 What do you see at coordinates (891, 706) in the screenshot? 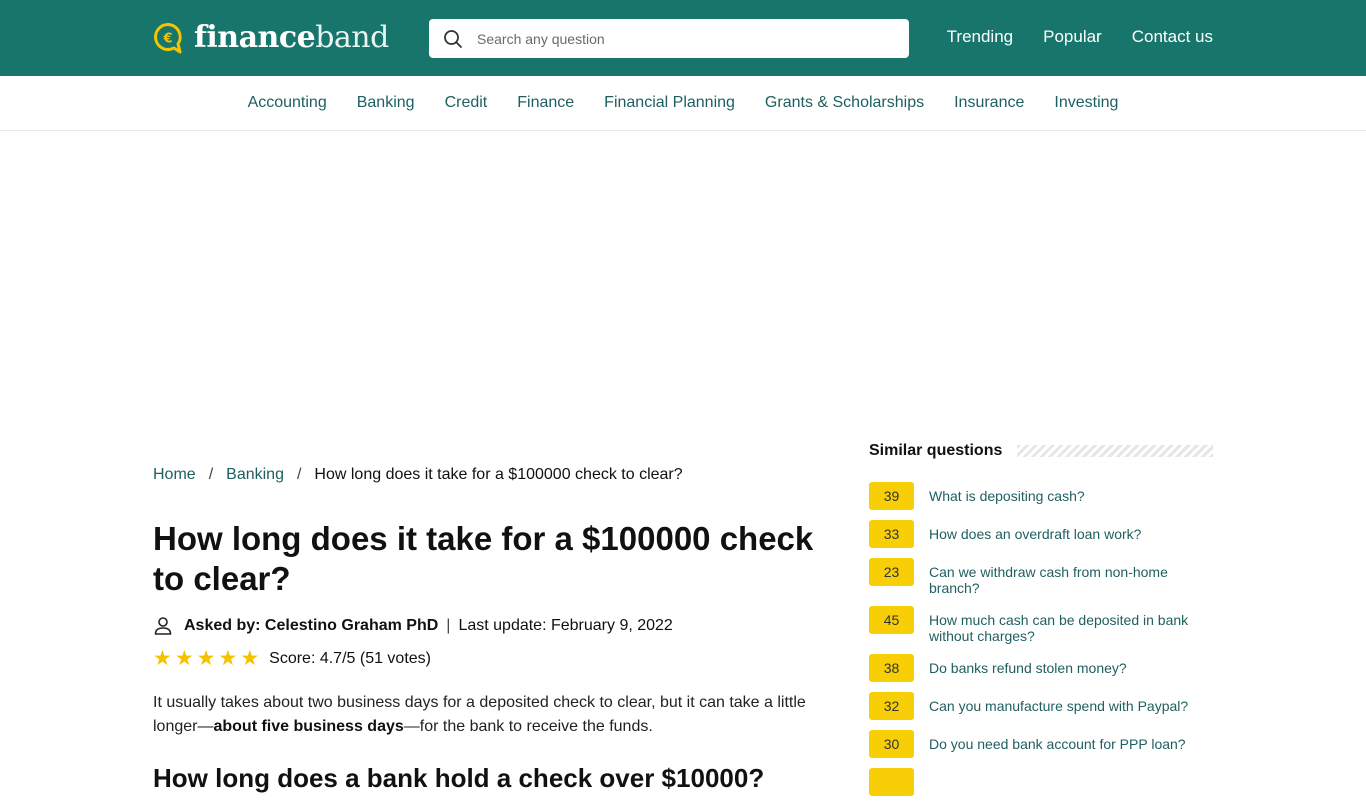
I see `count-badge: 32` at bounding box center [891, 706].